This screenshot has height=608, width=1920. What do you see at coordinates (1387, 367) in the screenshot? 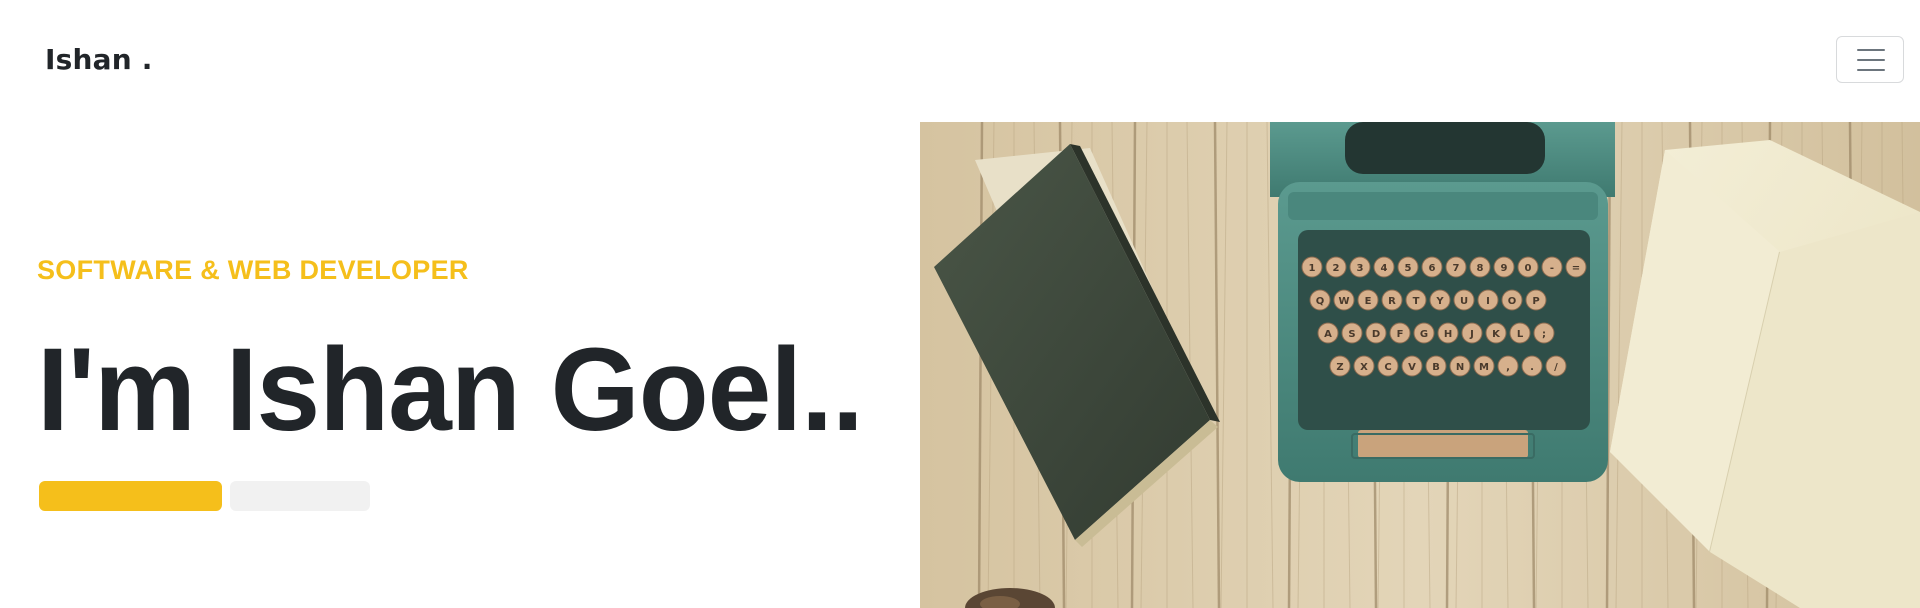
I see `typewriter-key-label: C` at bounding box center [1387, 367].